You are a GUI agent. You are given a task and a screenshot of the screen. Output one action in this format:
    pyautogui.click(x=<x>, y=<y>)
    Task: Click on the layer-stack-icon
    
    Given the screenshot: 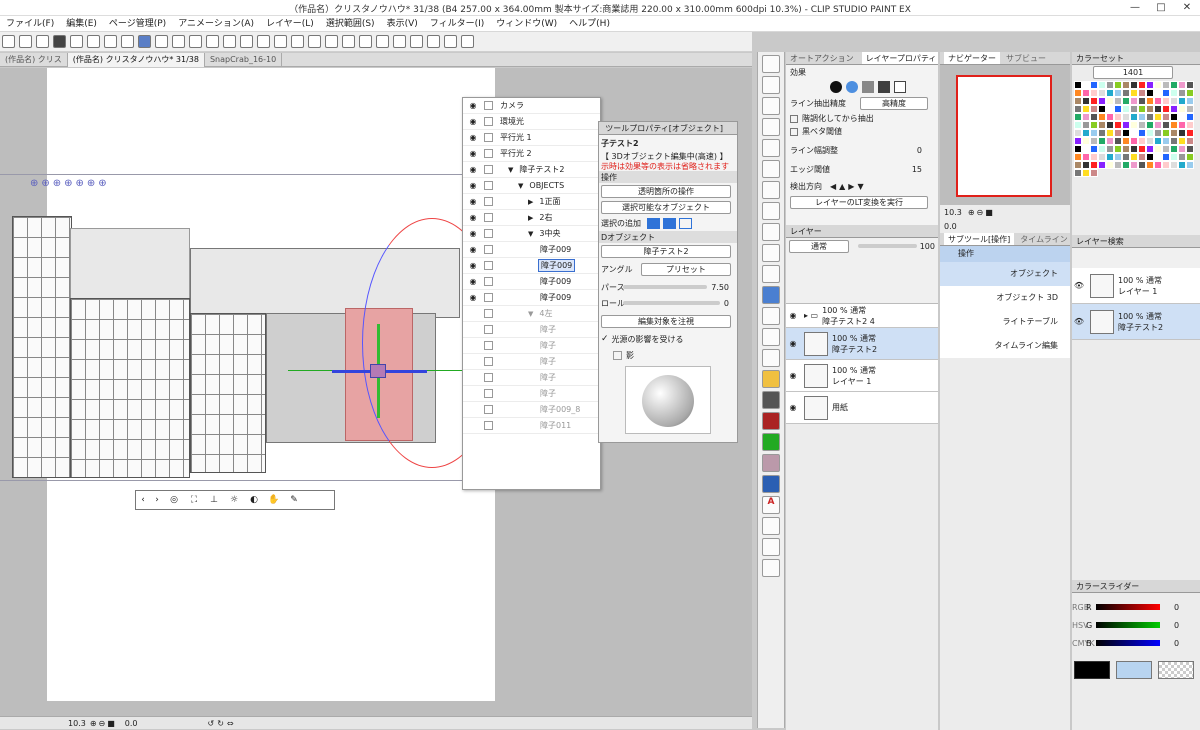 What is the action you would take?
    pyautogui.click(x=93, y=41)
    